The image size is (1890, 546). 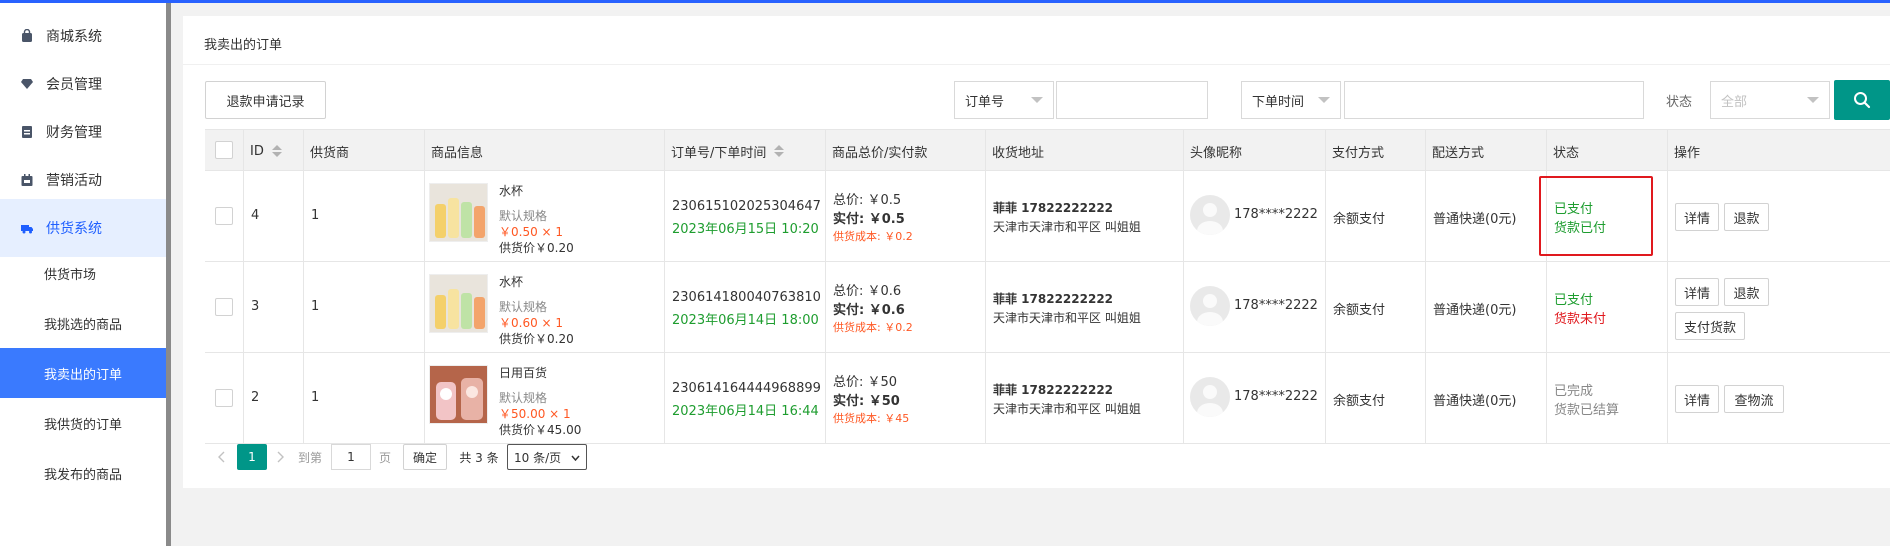 I want to click on order-cell: 230614180040763810 2023年06月14日 18:00, so click(x=744, y=307).